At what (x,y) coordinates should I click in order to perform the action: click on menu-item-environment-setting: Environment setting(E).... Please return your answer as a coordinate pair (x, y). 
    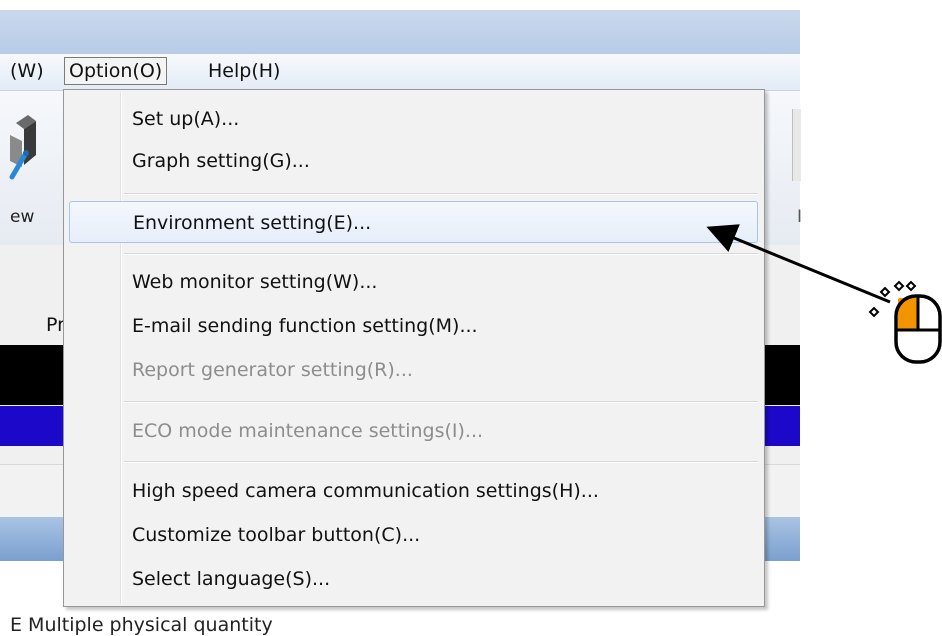
    Looking at the image, I should click on (413, 222).